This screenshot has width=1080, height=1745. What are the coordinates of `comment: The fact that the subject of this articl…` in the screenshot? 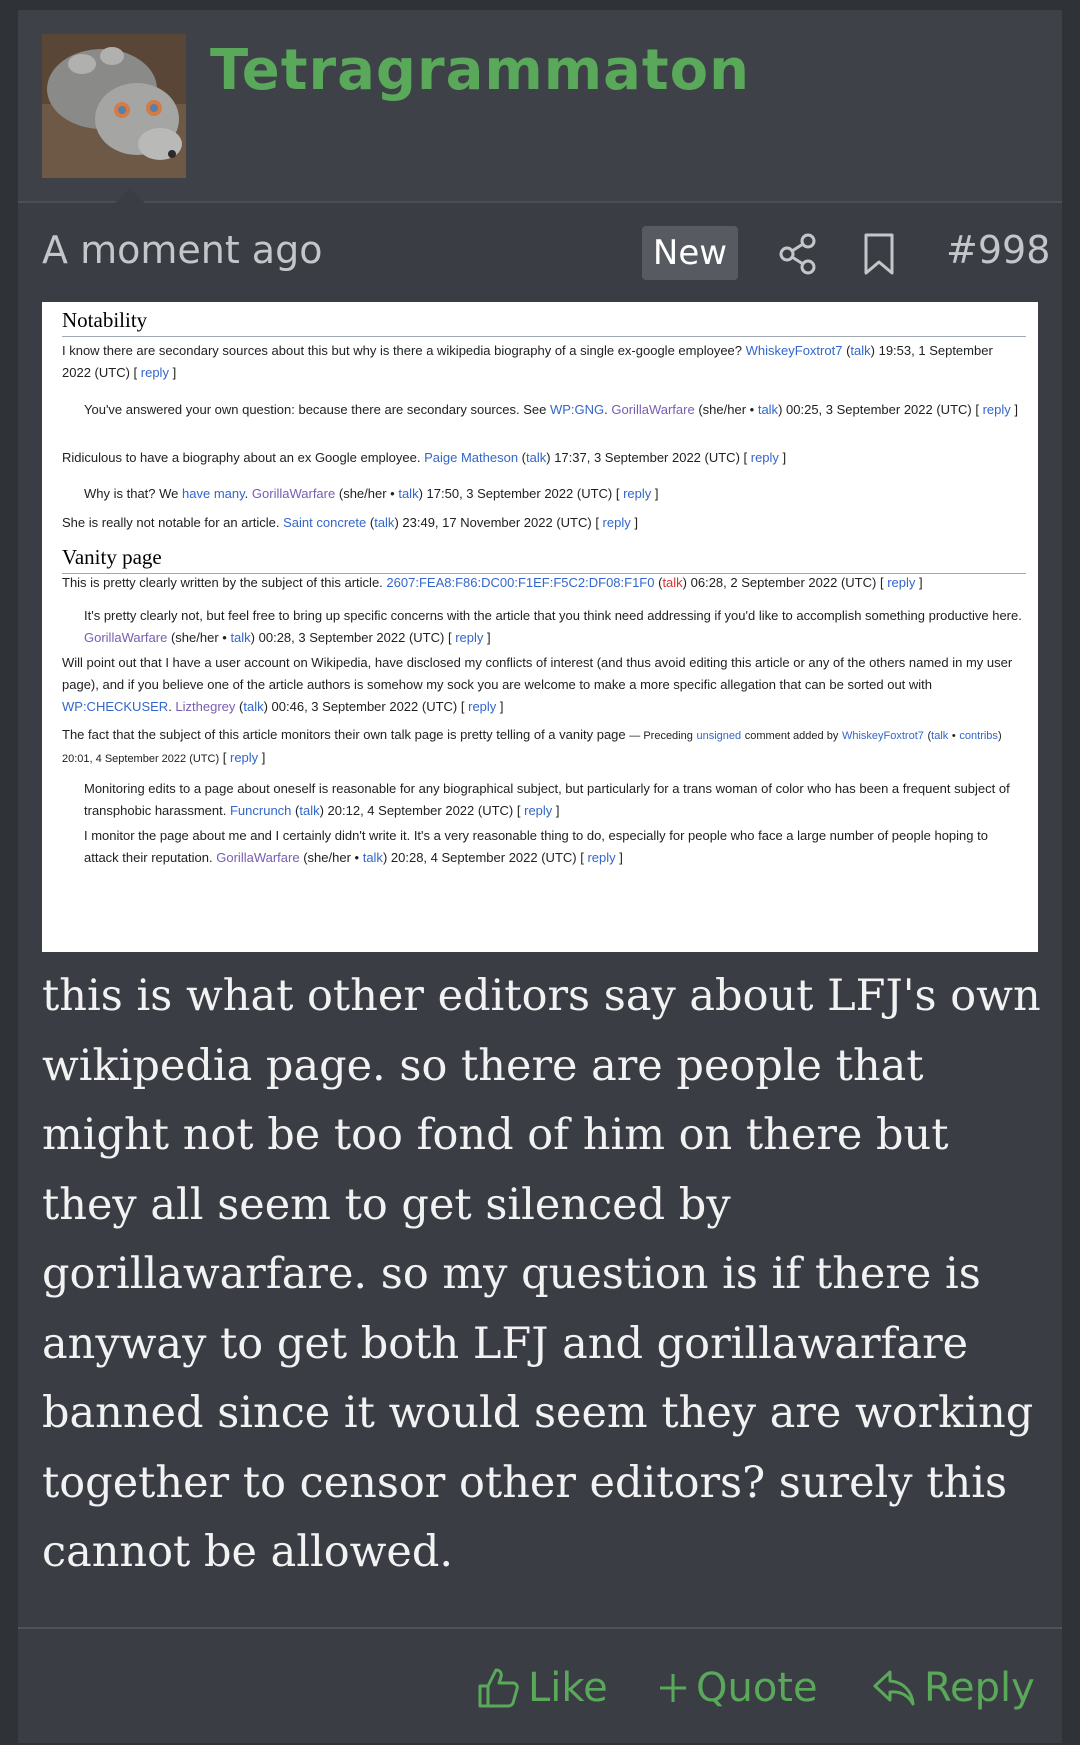 It's located at (532, 746).